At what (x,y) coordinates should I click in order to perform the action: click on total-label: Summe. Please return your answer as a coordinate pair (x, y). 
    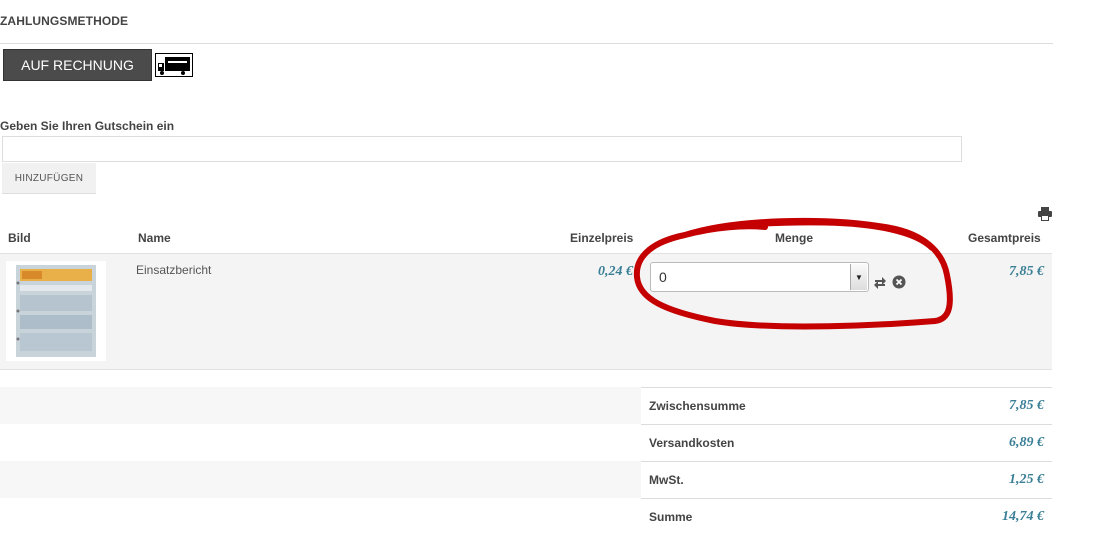
    Looking at the image, I should click on (671, 517).